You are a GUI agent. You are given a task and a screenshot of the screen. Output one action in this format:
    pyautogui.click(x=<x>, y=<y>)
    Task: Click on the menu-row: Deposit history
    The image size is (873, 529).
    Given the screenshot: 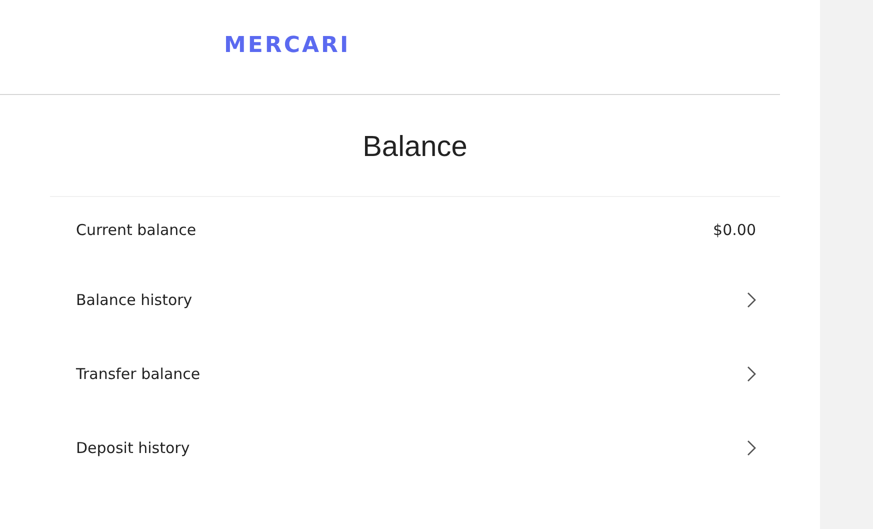 What is the action you would take?
    pyautogui.click(x=415, y=448)
    